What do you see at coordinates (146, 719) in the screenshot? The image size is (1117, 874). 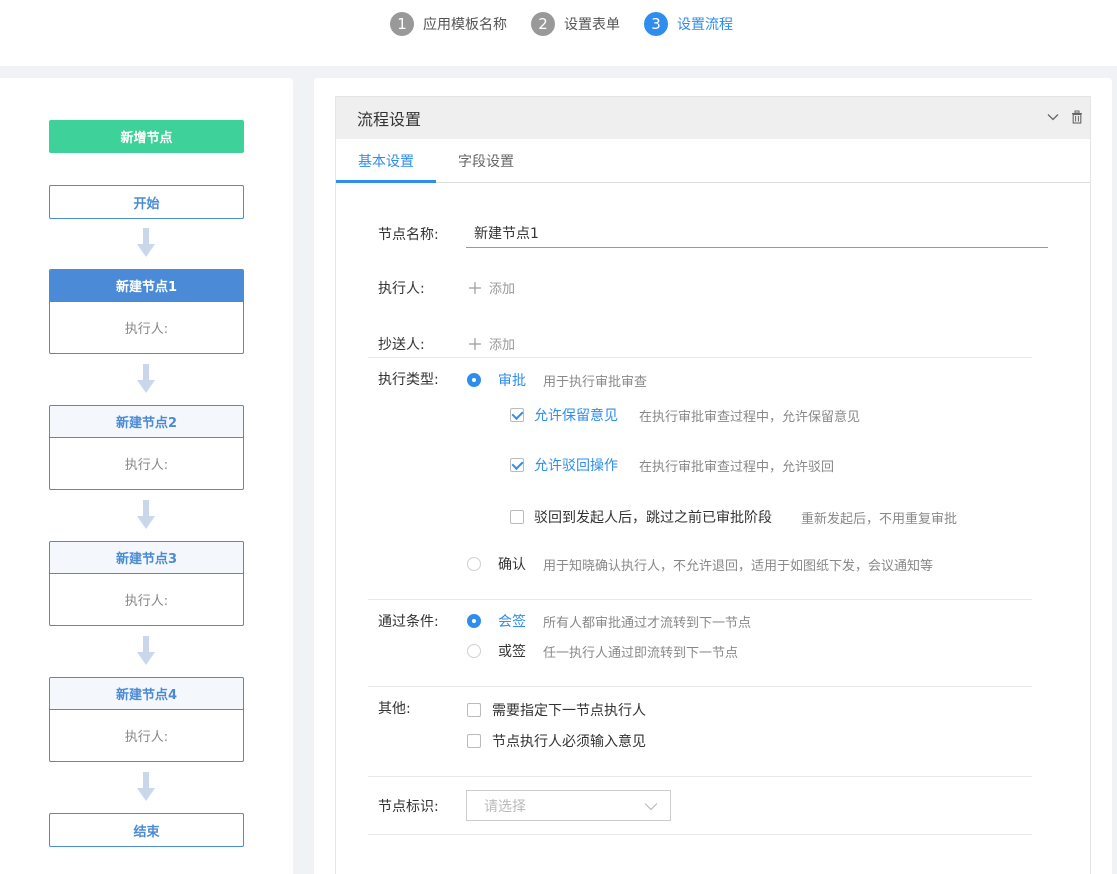 I see `flow-node-4: 新建节点4 执行人:` at bounding box center [146, 719].